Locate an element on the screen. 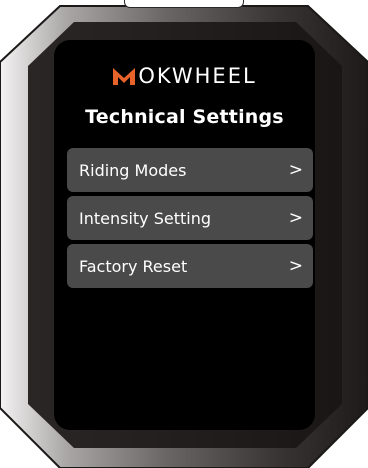 The image size is (368, 468). brand-logo: OKWHEEL is located at coordinates (184, 76).